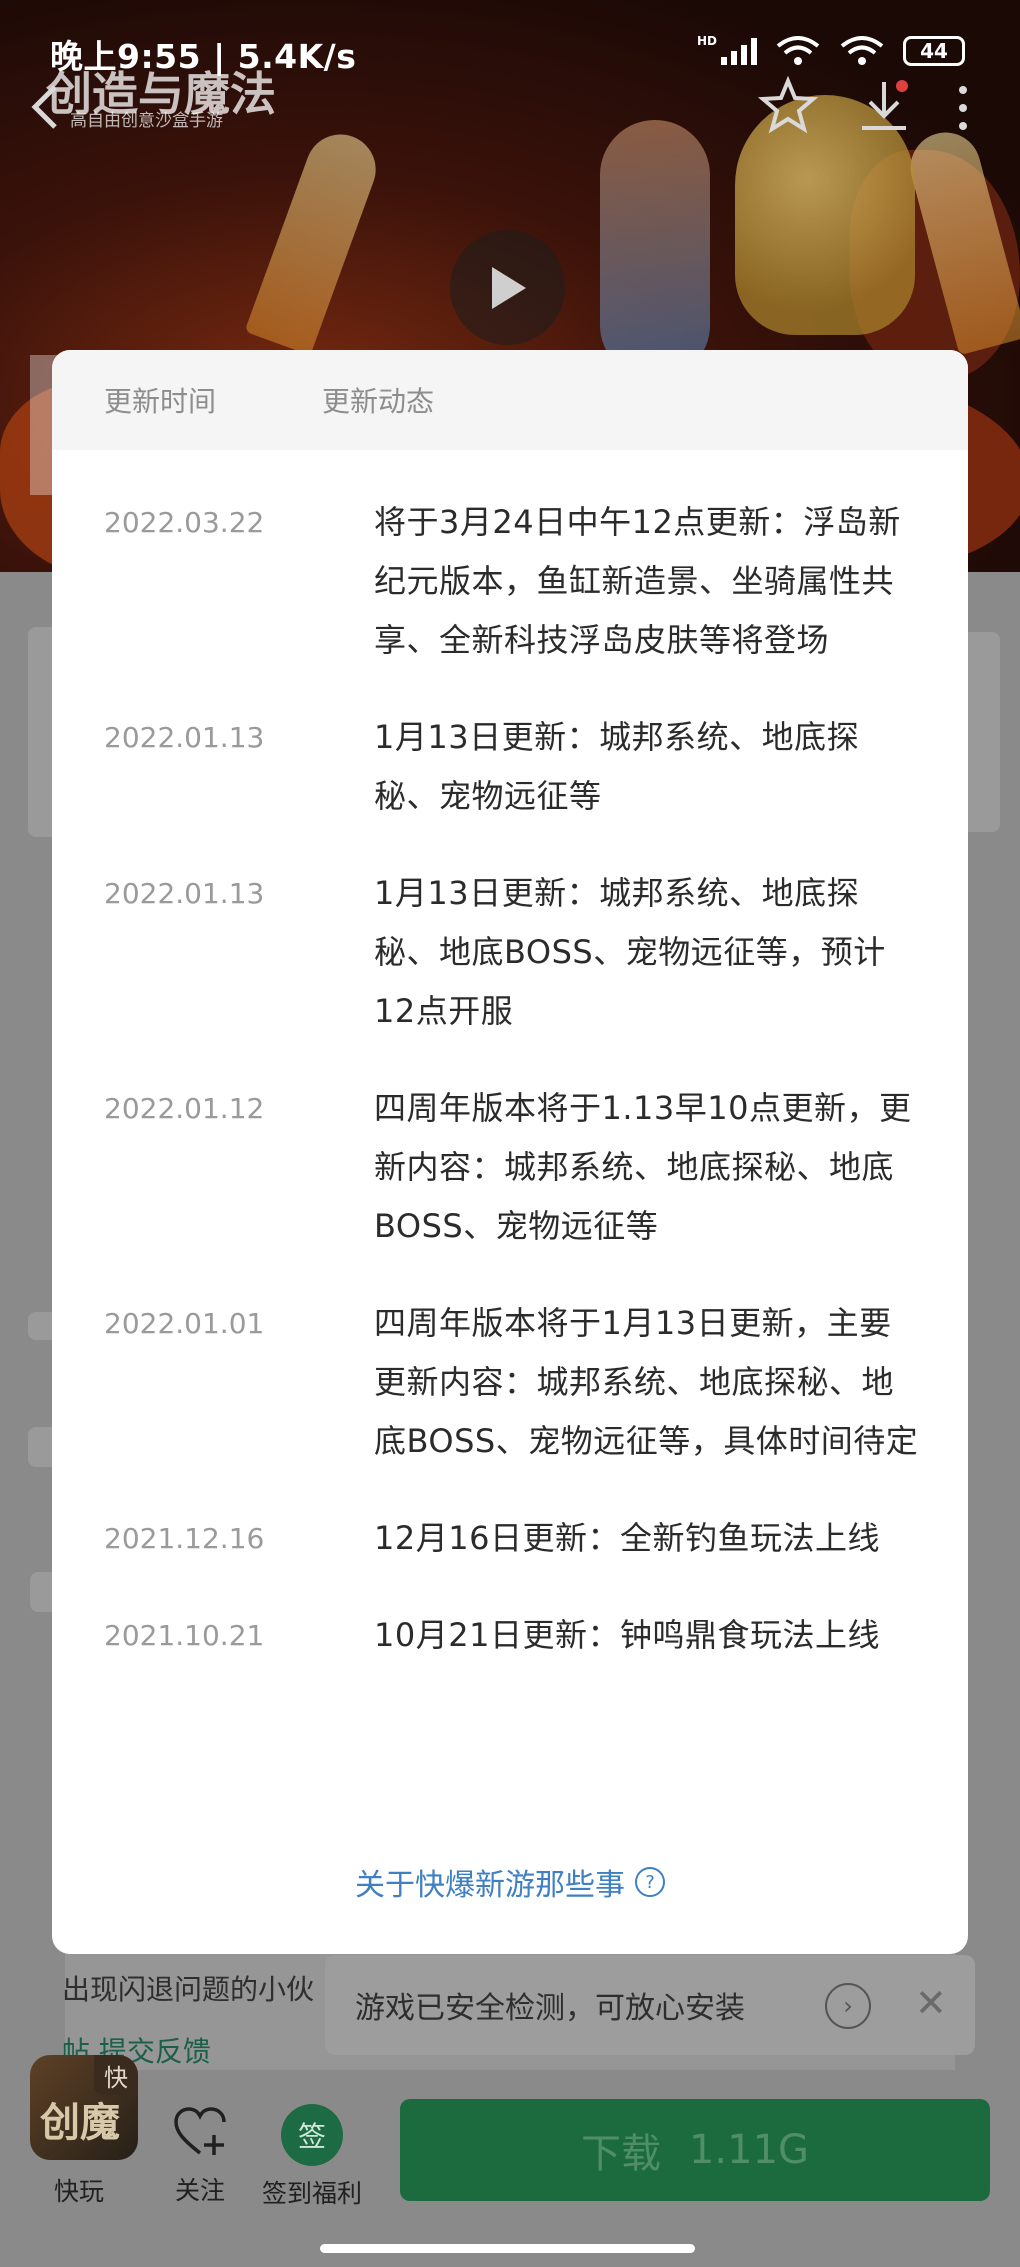 The width and height of the screenshot is (1020, 2267). What do you see at coordinates (312, 2193) in the screenshot?
I see `sign-in-label: 签到福利` at bounding box center [312, 2193].